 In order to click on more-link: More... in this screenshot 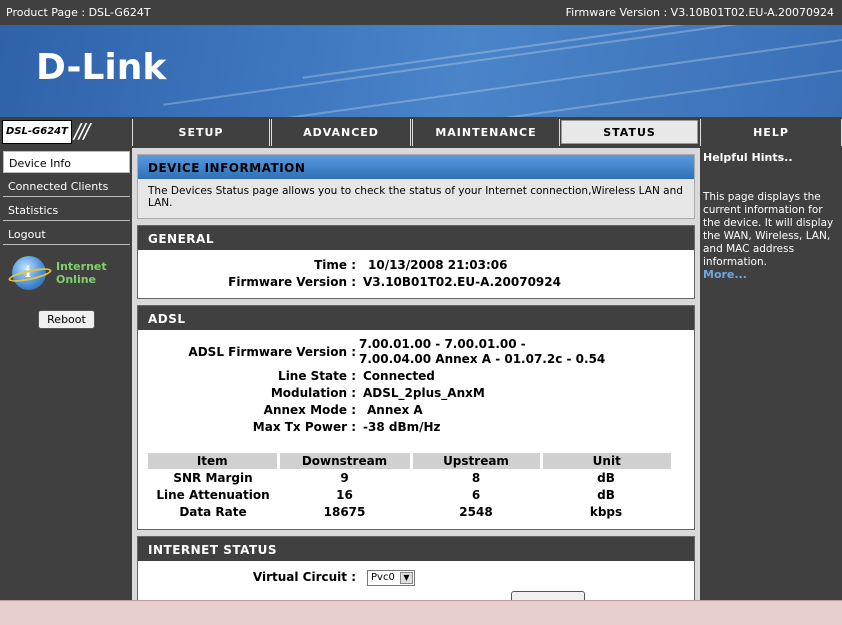, I will do `click(725, 274)`.